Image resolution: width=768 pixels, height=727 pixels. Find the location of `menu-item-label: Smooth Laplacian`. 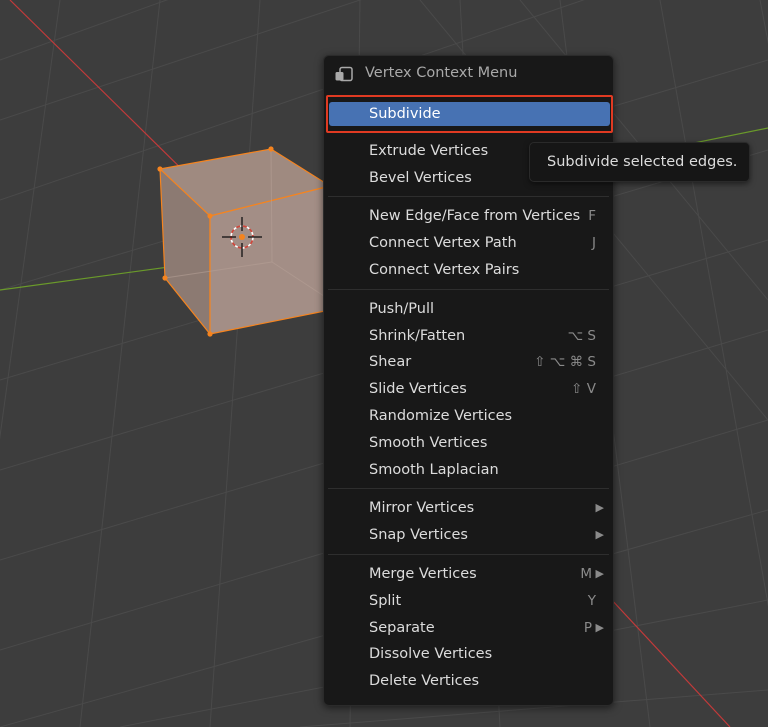

menu-item-label: Smooth Laplacian is located at coordinates (434, 469).